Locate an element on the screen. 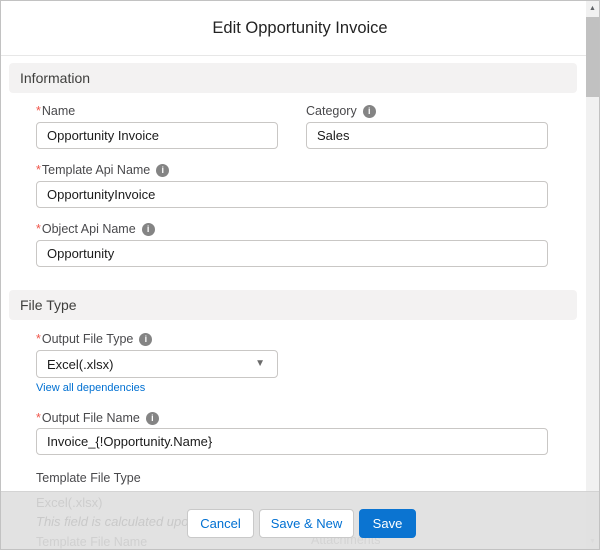 The width and height of the screenshot is (600, 550). scrollbar: ▲ ▼ is located at coordinates (592, 275).